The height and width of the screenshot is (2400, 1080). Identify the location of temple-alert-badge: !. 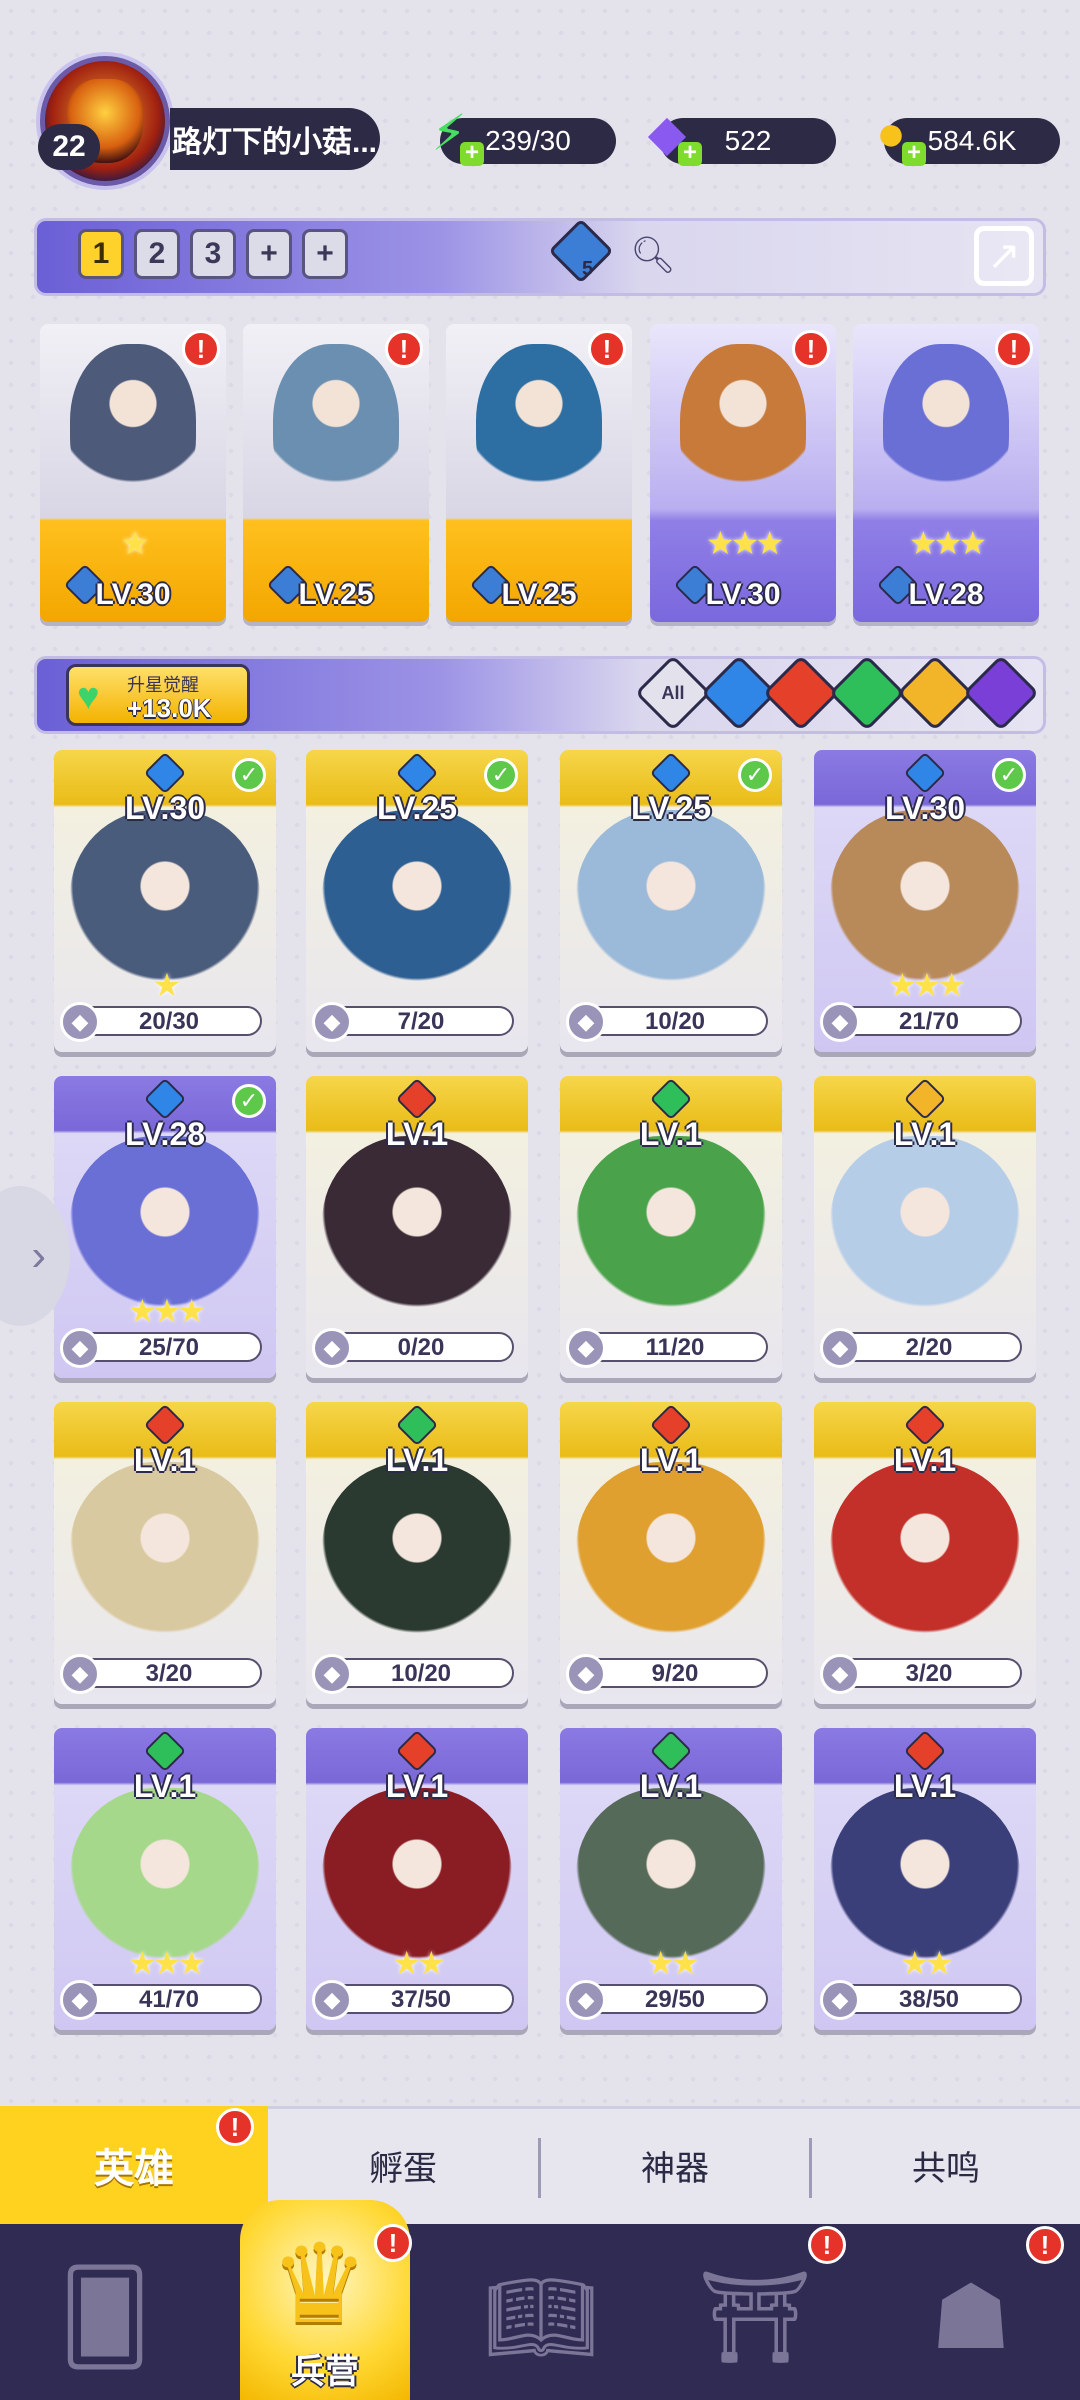
(827, 2245).